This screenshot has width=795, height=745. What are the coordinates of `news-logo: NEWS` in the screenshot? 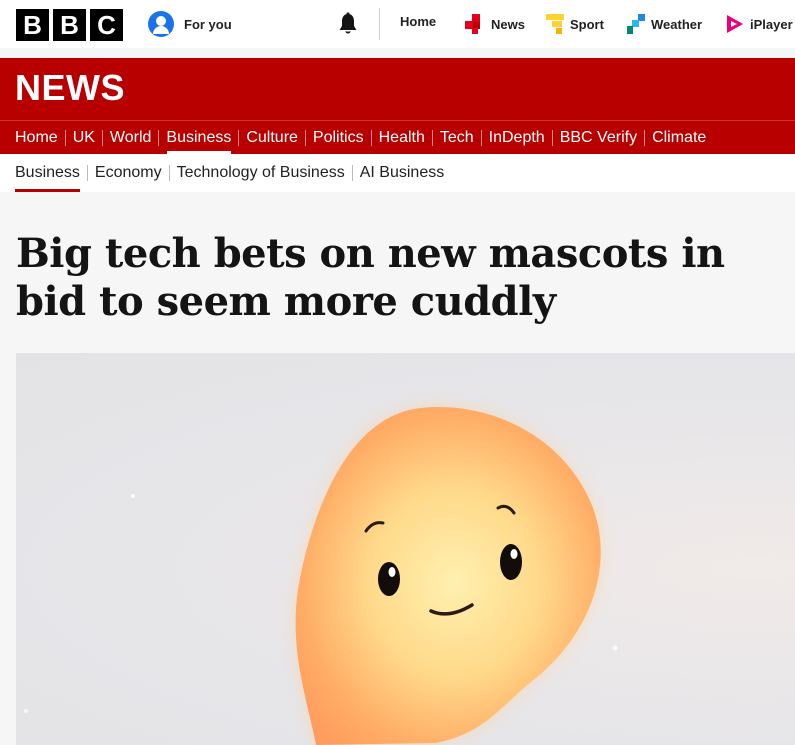 It's located at (70, 88).